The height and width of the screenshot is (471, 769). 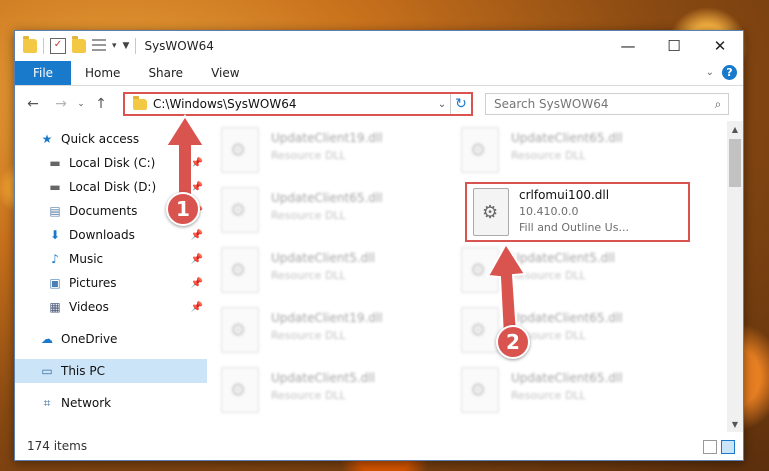 What do you see at coordinates (55, 283) in the screenshot?
I see `pictures-icon: ▣` at bounding box center [55, 283].